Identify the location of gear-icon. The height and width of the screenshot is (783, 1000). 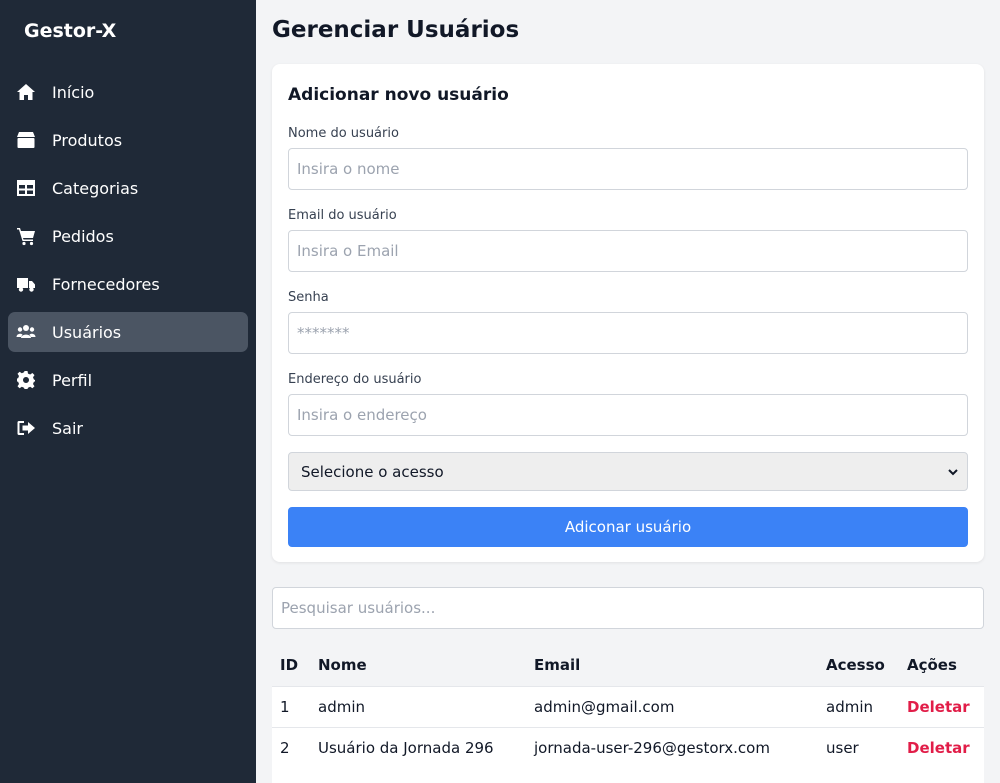
(26, 380).